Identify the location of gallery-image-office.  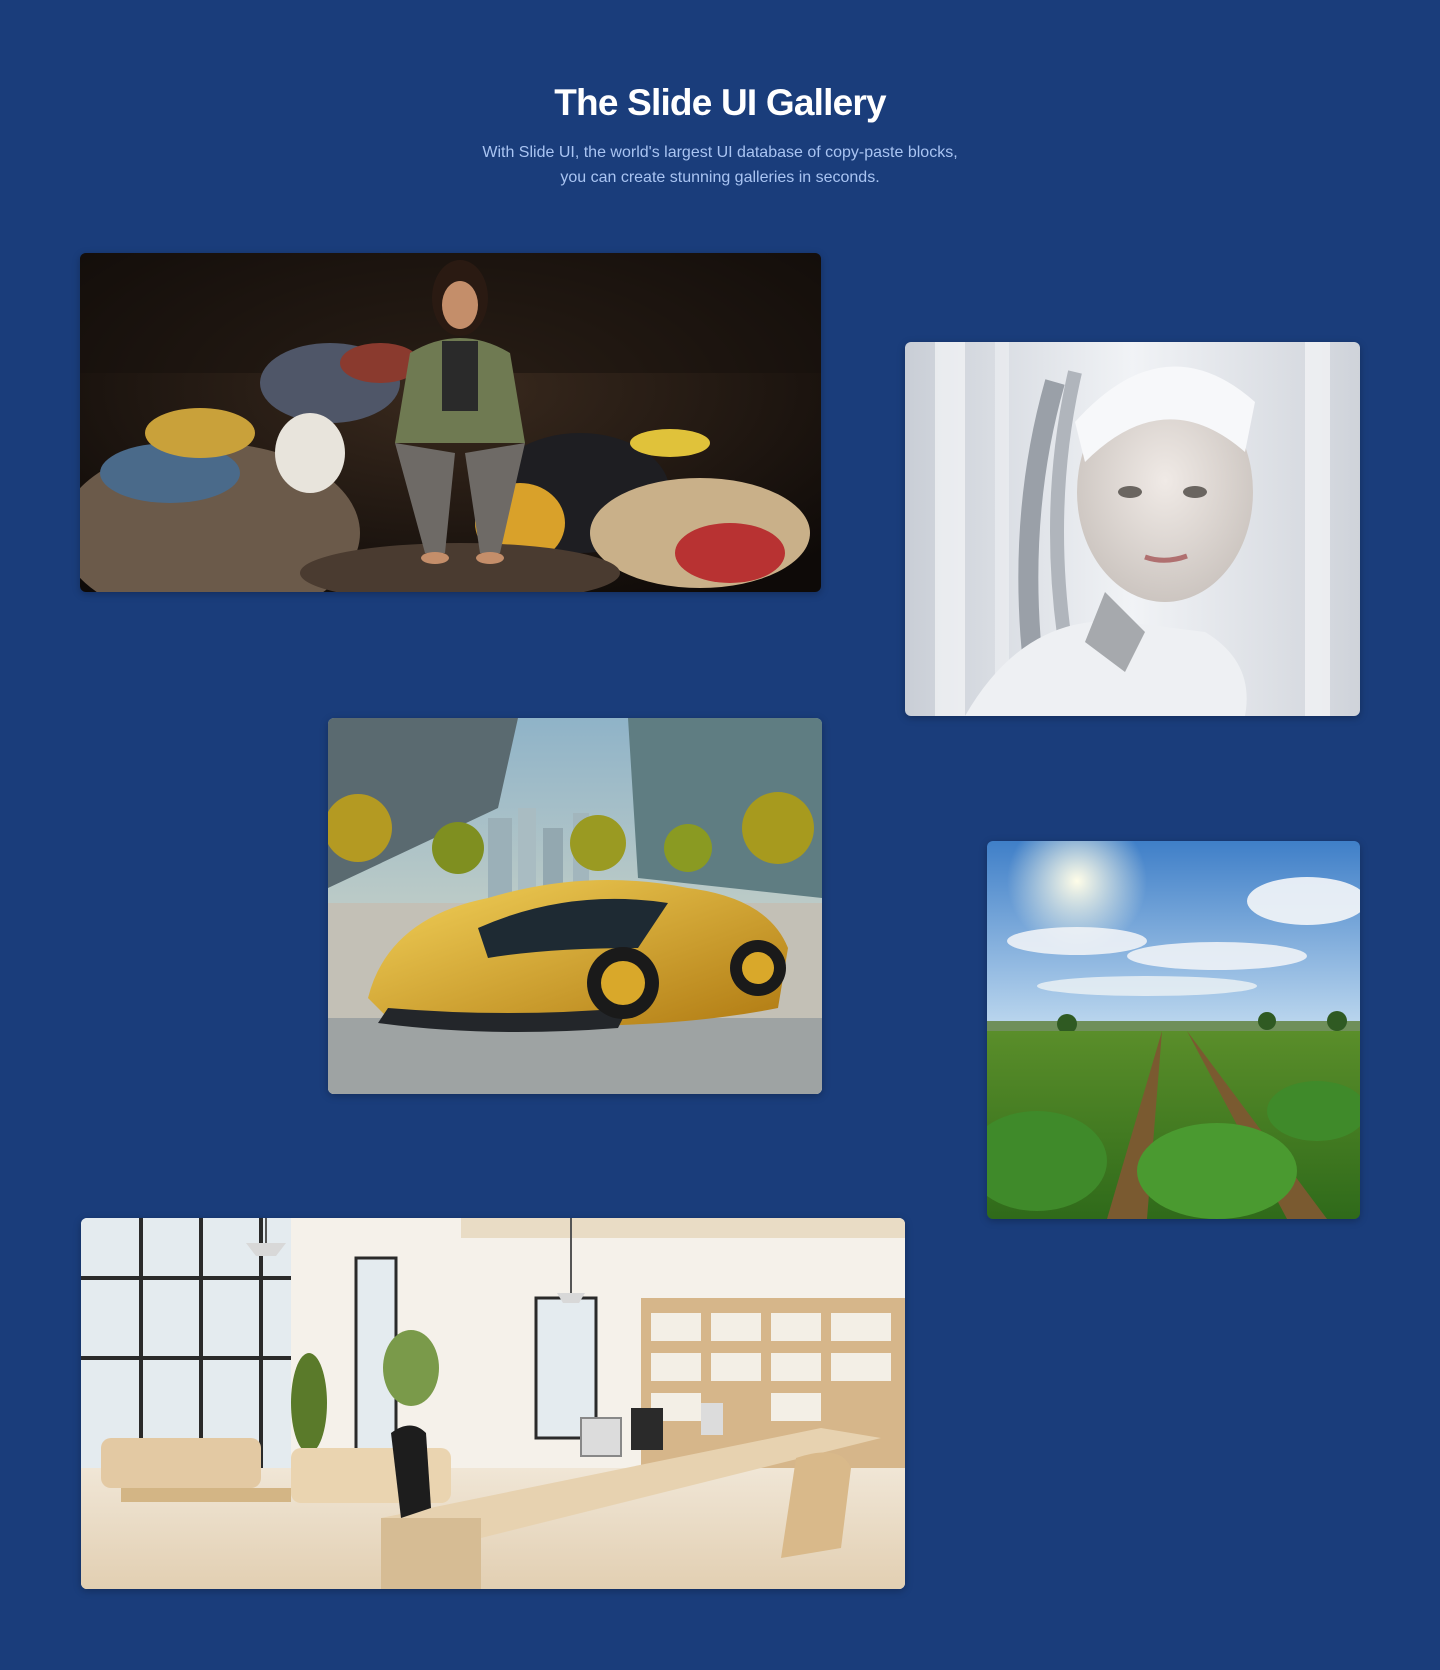
(493, 1403).